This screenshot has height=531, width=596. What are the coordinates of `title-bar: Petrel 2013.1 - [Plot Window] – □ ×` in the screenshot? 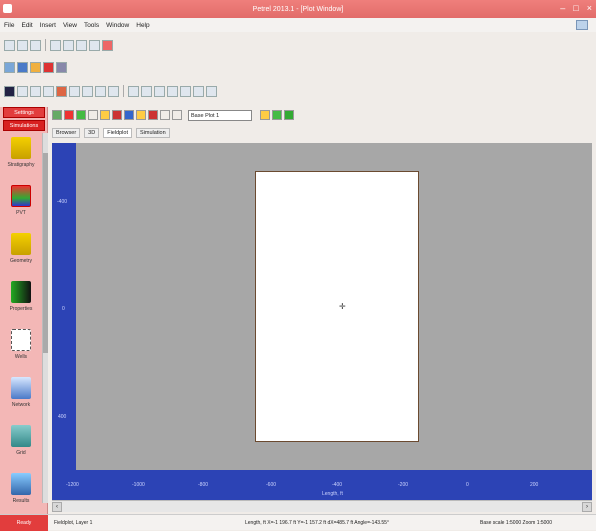 It's located at (298, 9).